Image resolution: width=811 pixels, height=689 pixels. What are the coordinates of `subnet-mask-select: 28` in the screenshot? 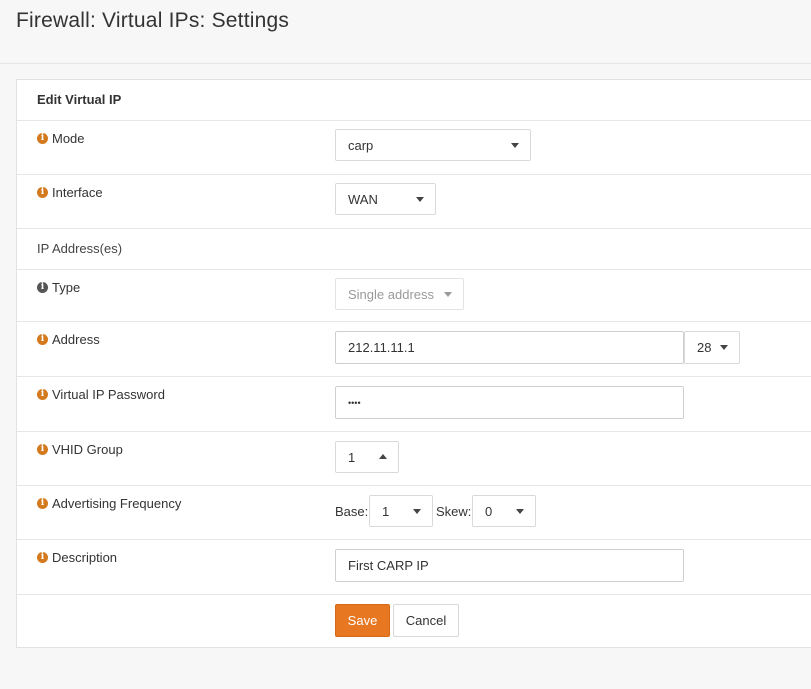 It's located at (712, 347).